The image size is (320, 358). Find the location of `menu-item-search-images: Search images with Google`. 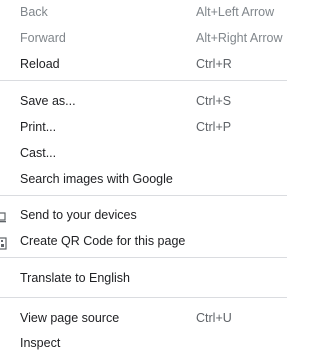

menu-item-search-images: Search images with Google is located at coordinates (143, 179).